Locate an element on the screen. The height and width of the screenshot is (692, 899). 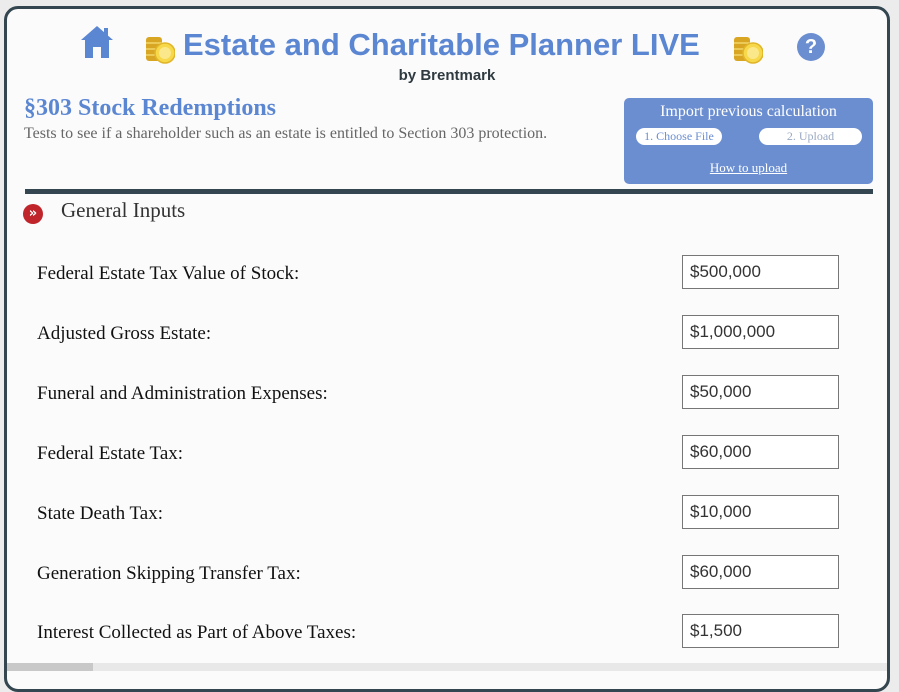
double-chevron-right-icon: » is located at coordinates (33, 214).